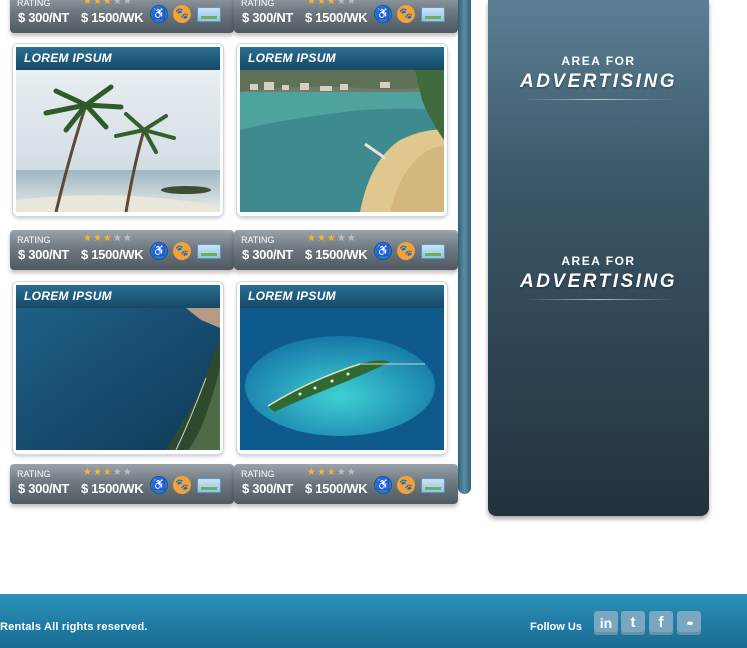  What do you see at coordinates (633, 623) in the screenshot?
I see `twitter-icon: t` at bounding box center [633, 623].